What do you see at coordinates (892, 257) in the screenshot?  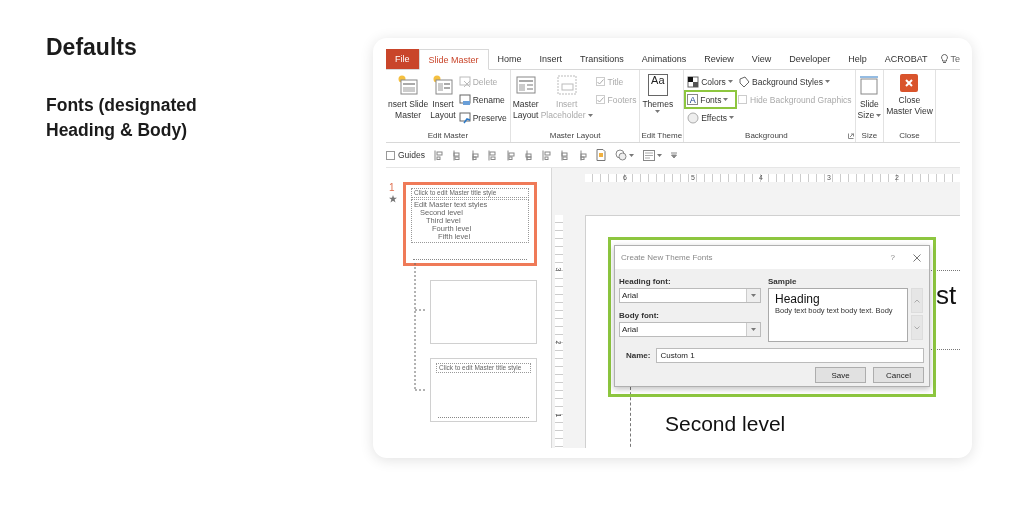 I see `help-button: ?` at bounding box center [892, 257].